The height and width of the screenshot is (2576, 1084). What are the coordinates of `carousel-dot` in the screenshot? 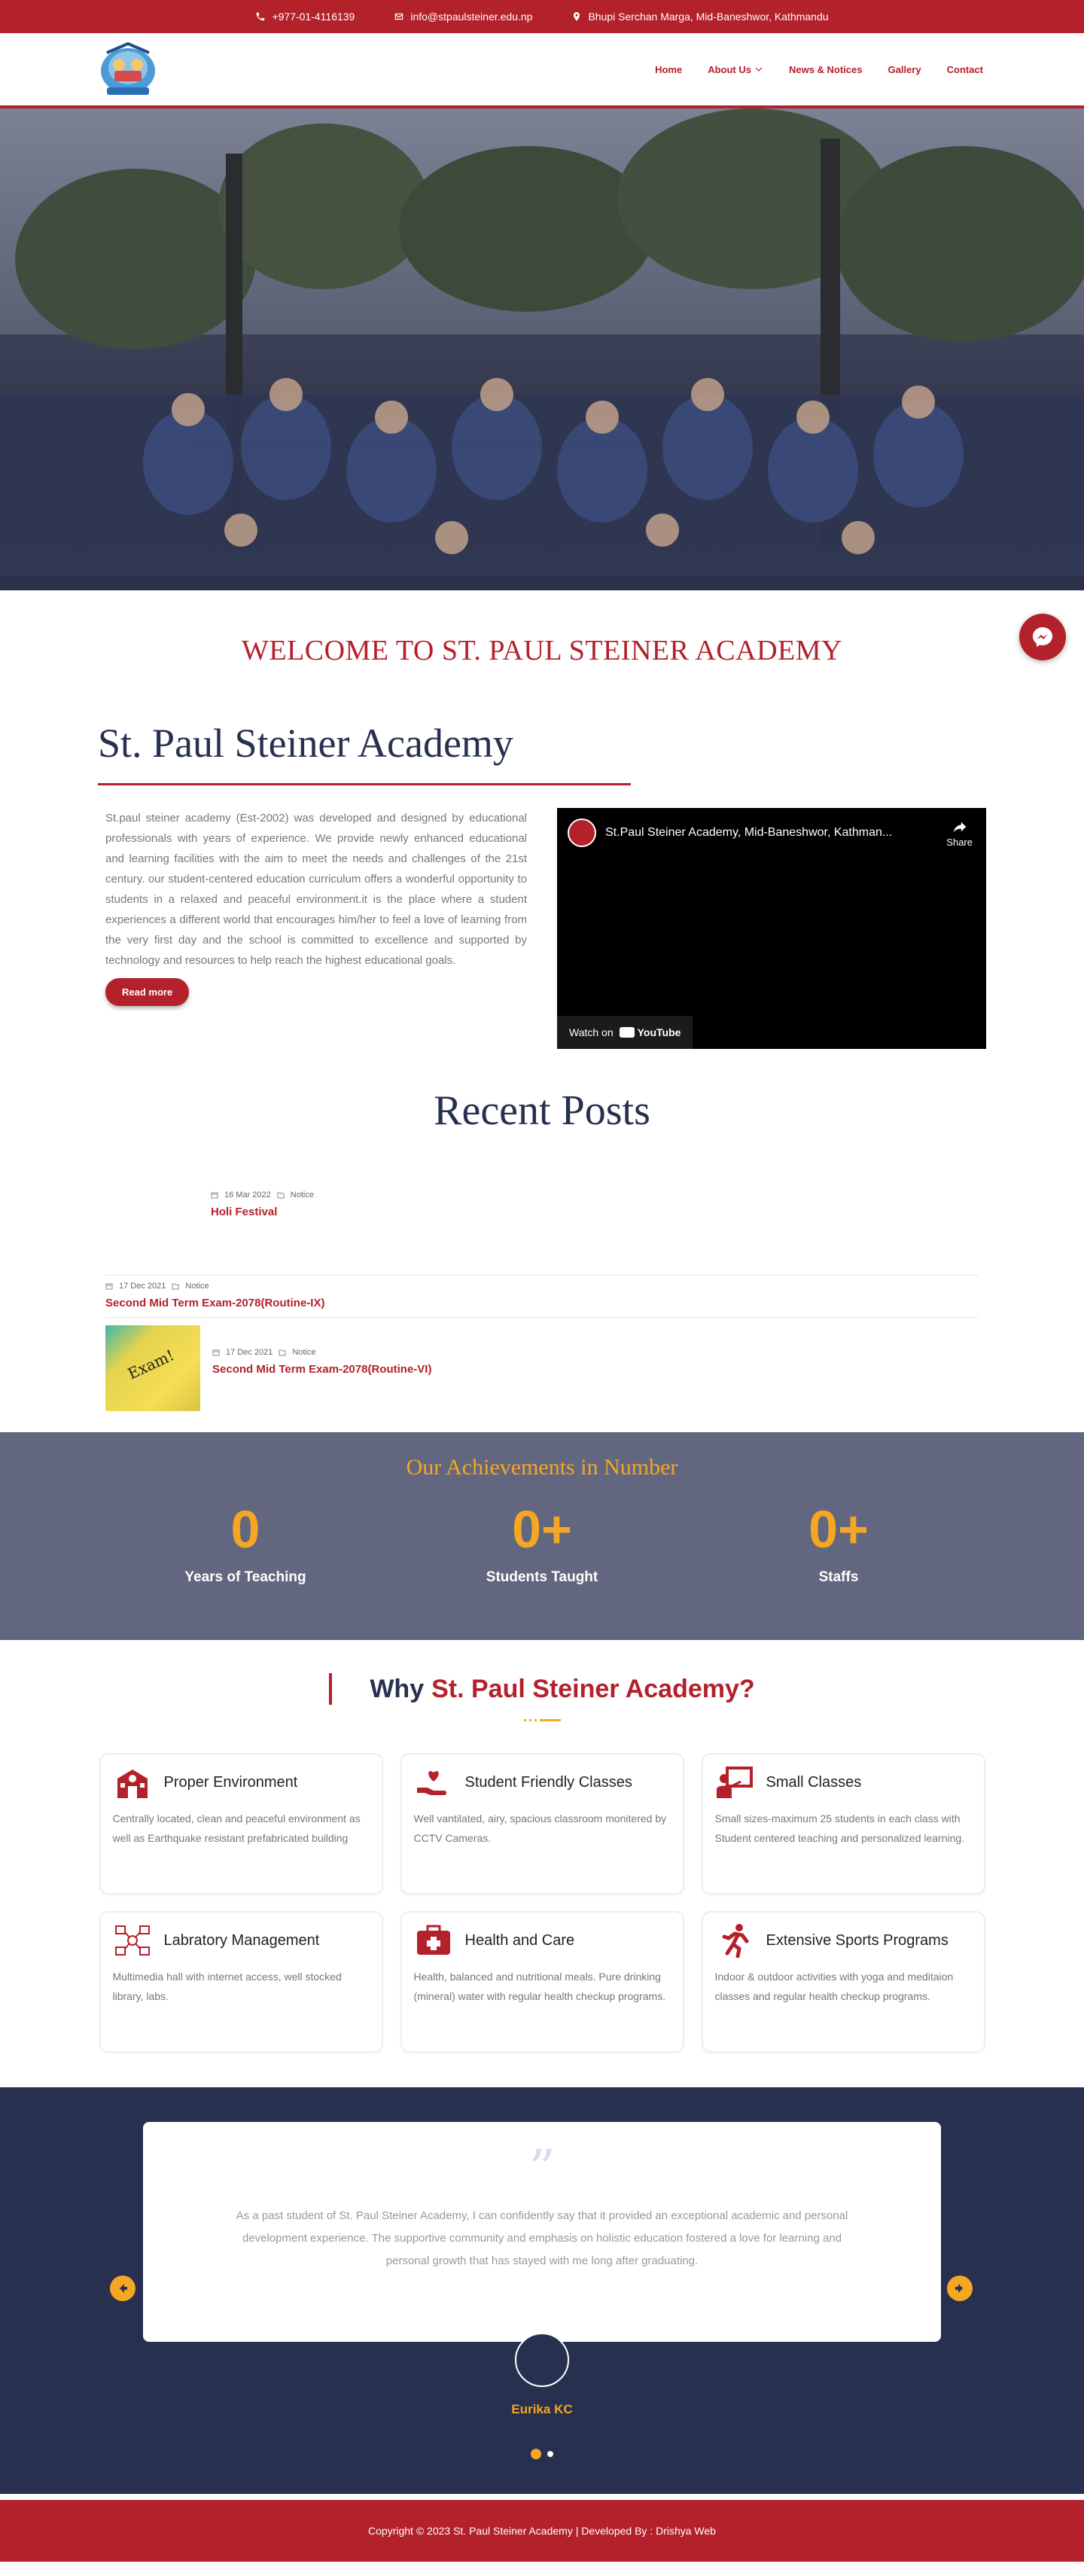 It's located at (550, 2454).